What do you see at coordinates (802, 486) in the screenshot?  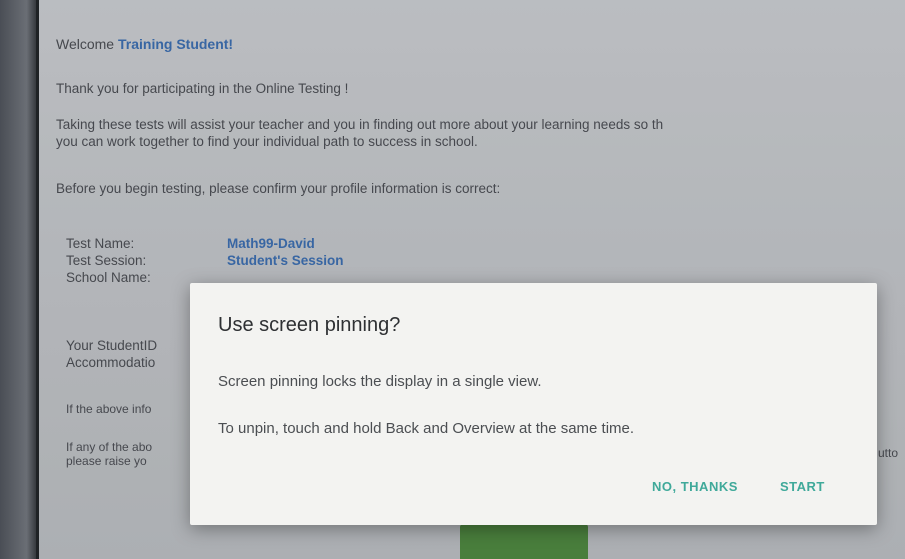 I see `start-button: START` at bounding box center [802, 486].